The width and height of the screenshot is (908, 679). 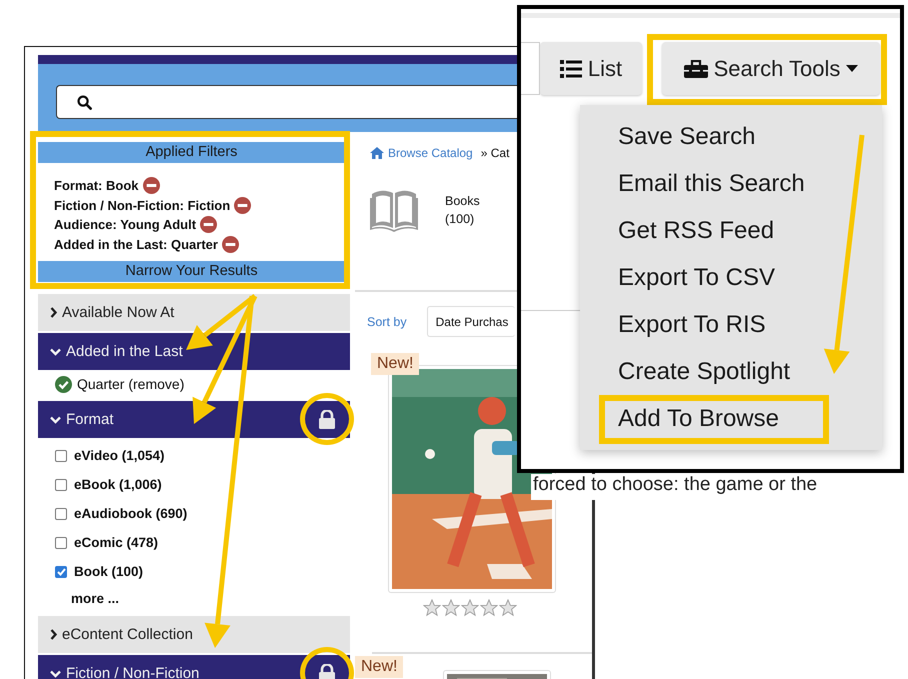 I want to click on facet-value: Quarter (remove), so click(x=202, y=384).